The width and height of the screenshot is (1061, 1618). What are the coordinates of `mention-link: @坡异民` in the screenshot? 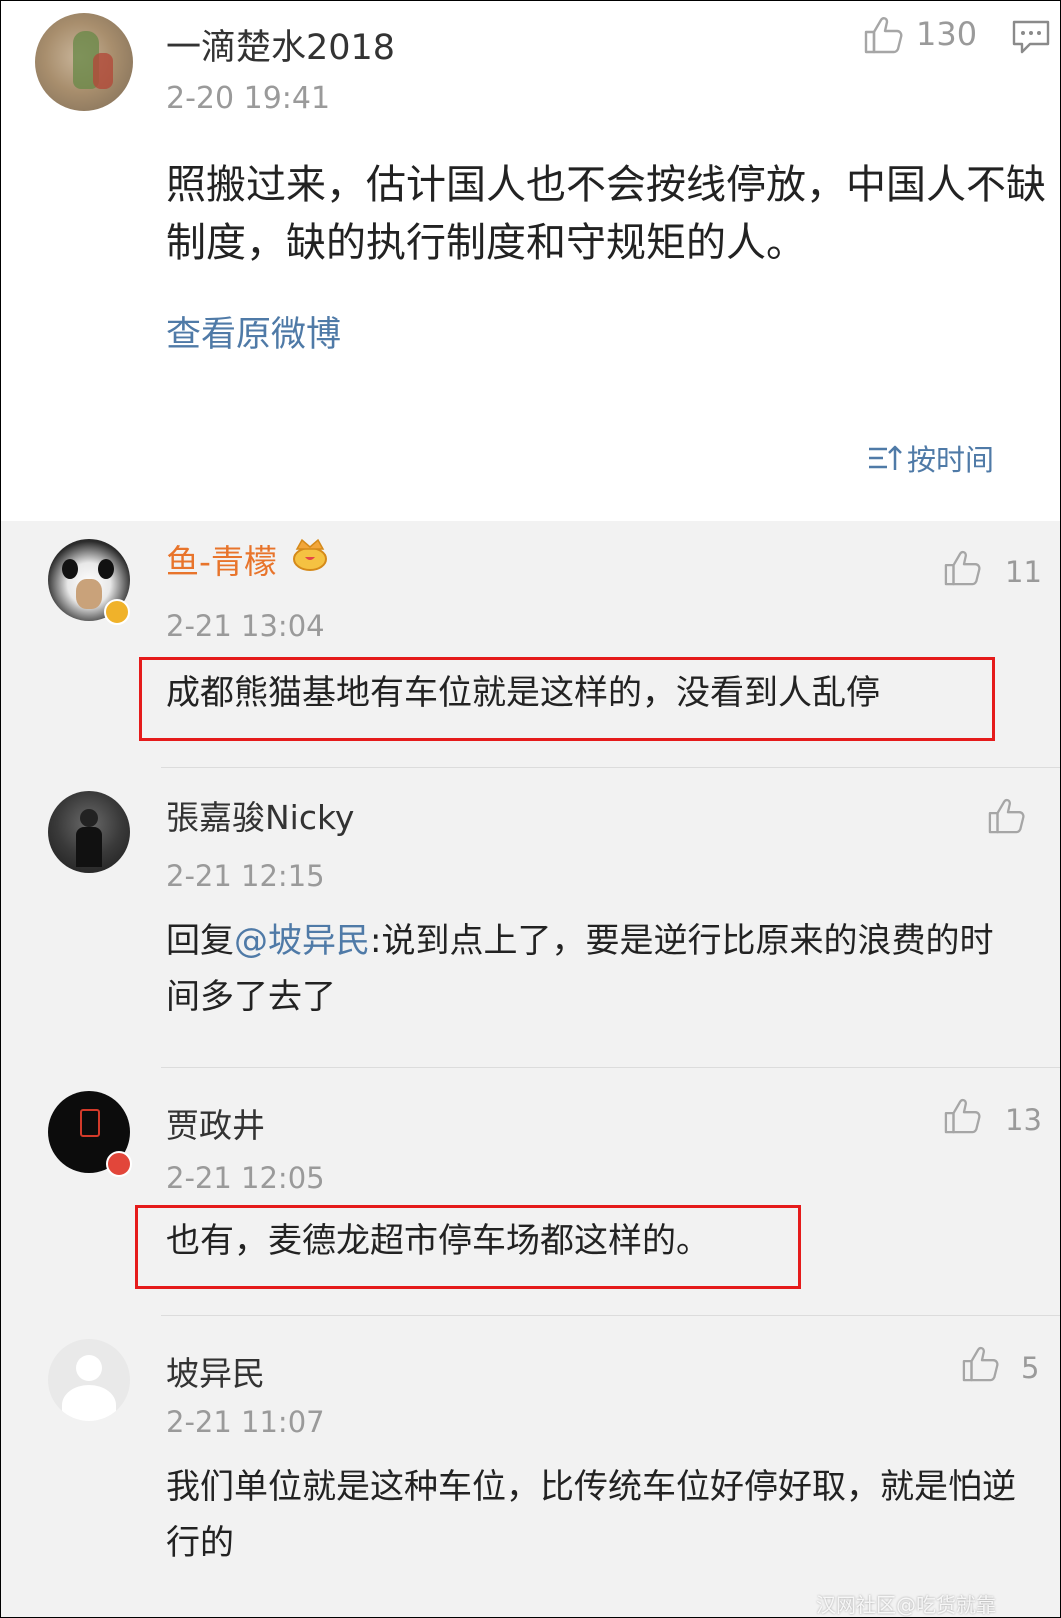 It's located at (302, 941).